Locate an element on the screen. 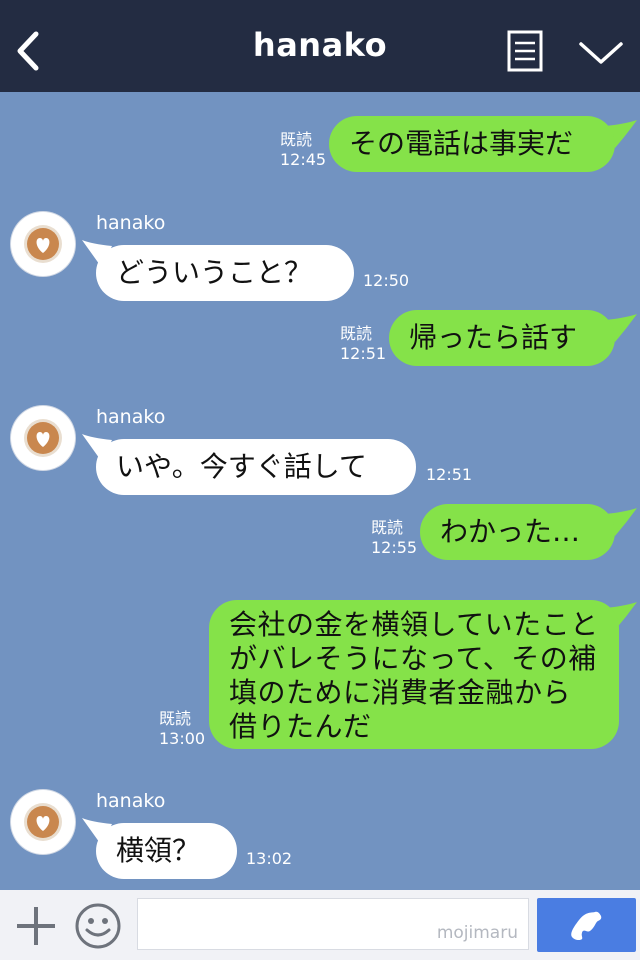 The image size is (640, 960). message-bubble-theirs: 横領？ is located at coordinates (166, 851).